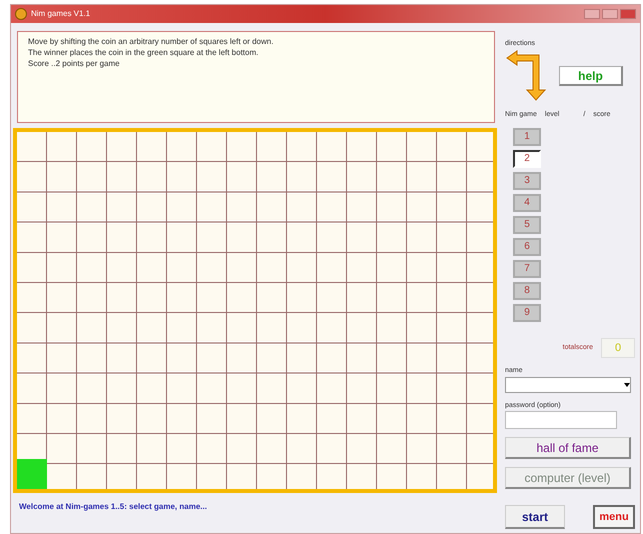 This screenshot has width=643, height=534. What do you see at coordinates (614, 517) in the screenshot?
I see `menu-button: menu` at bounding box center [614, 517].